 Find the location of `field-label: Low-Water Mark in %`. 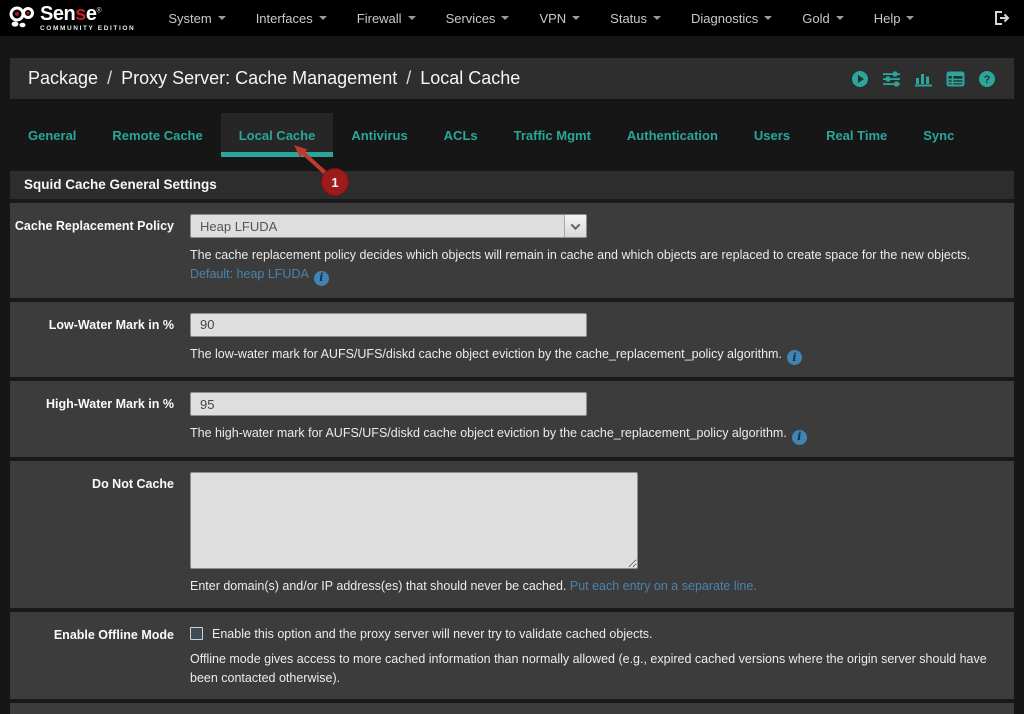

field-label: Low-Water Mark in % is located at coordinates (111, 324).